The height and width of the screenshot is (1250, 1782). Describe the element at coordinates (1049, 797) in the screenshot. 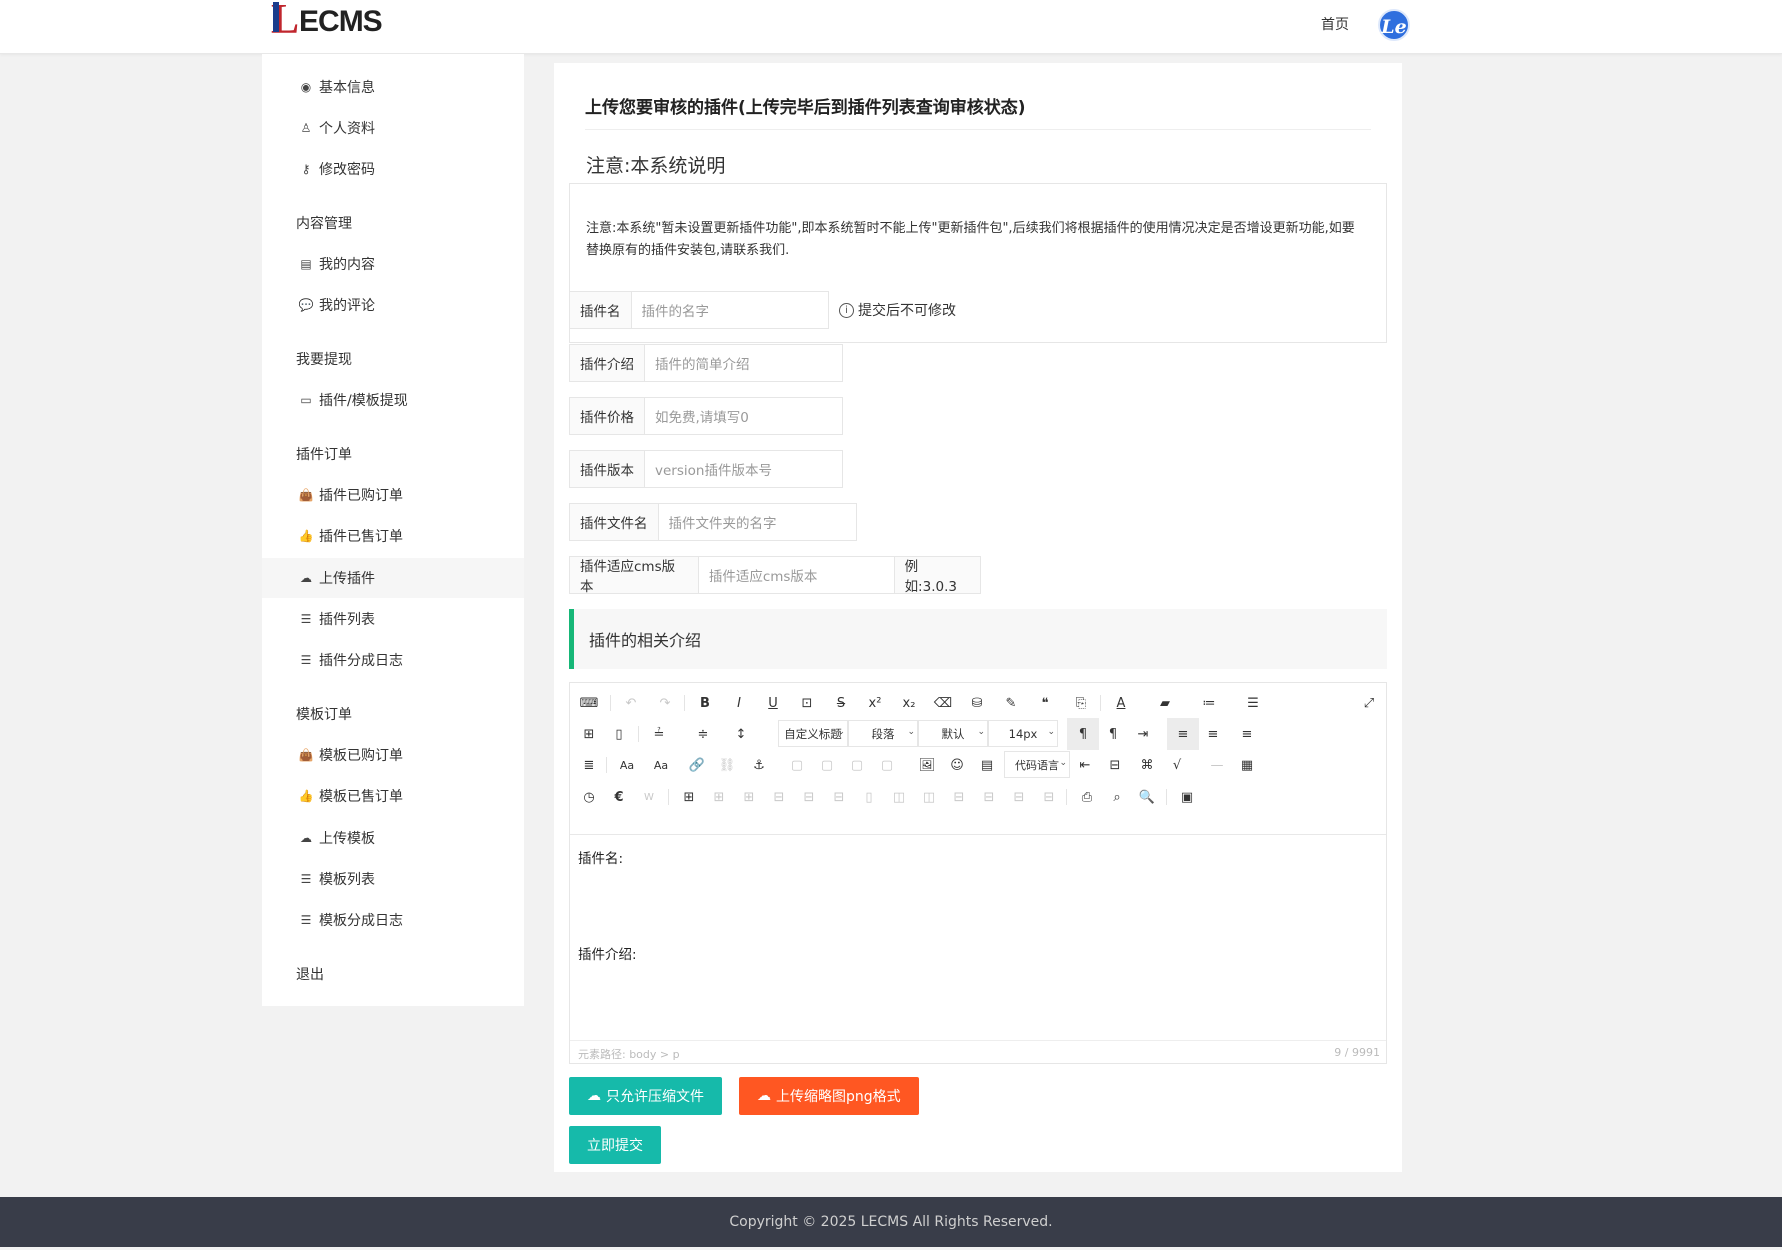

I see `table-props-icon: ⊟` at that location.